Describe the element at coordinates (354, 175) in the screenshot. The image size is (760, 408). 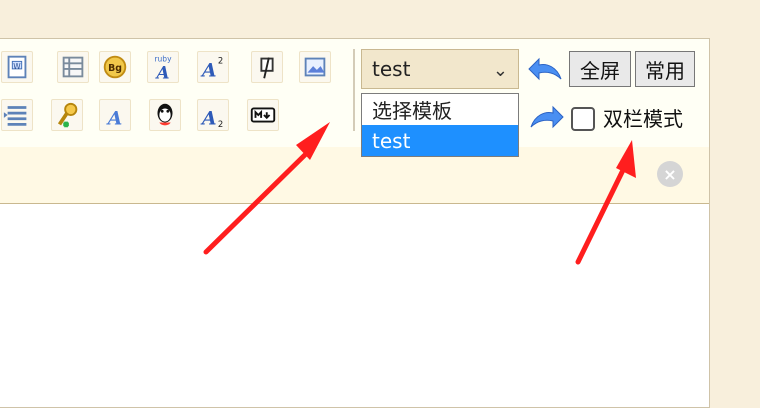
I see `notice-bar: ×` at that location.